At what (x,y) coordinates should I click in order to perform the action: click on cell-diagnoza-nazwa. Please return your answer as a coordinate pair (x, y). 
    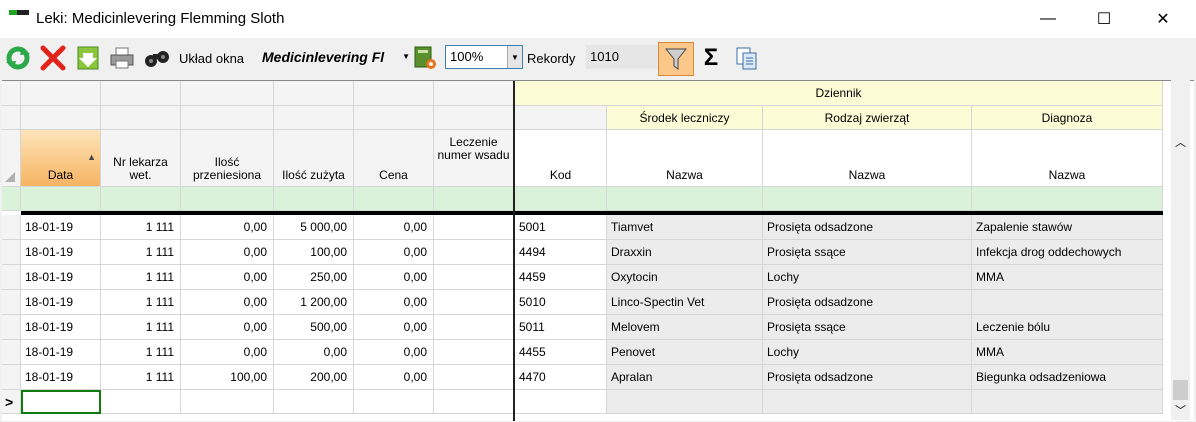
    Looking at the image, I should click on (1067, 302).